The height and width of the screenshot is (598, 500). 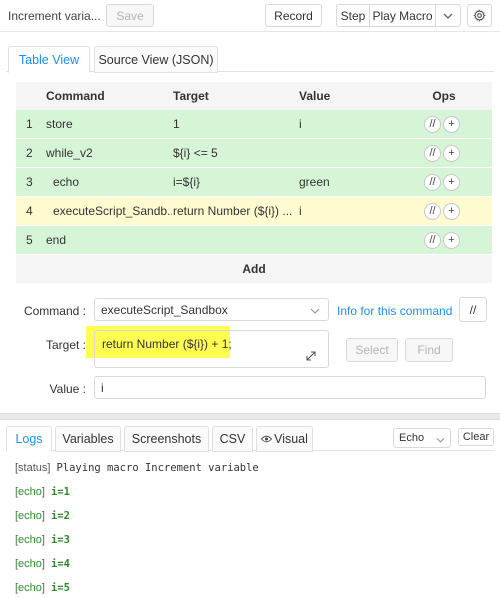 I want to click on log-filter-select: Echo, so click(x=422, y=438).